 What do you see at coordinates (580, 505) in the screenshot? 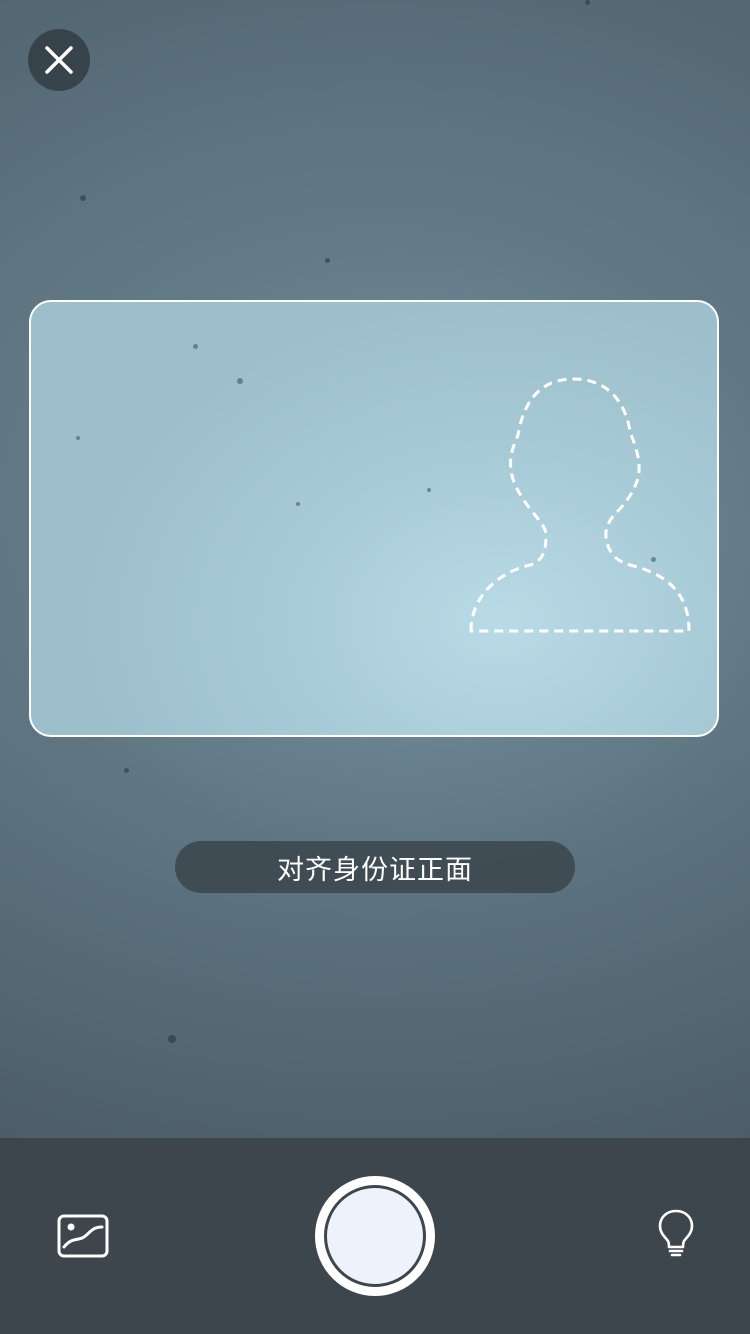
I see `portrait-outline-icon` at bounding box center [580, 505].